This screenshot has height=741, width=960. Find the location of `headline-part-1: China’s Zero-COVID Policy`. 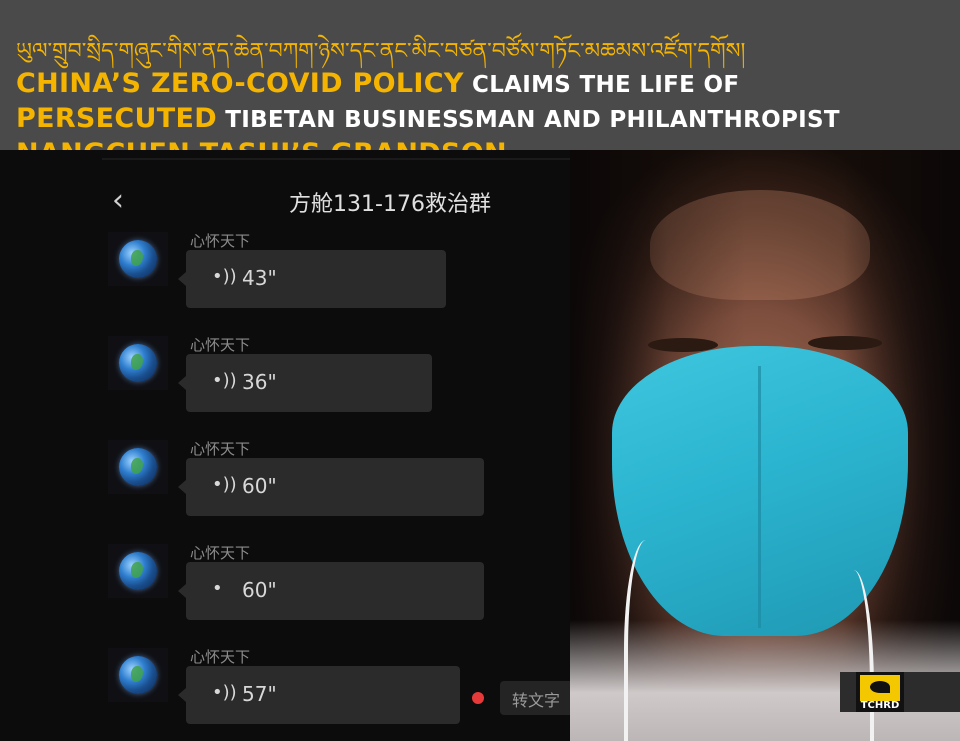

headline-part-1: China’s Zero-COVID Policy is located at coordinates (240, 83).